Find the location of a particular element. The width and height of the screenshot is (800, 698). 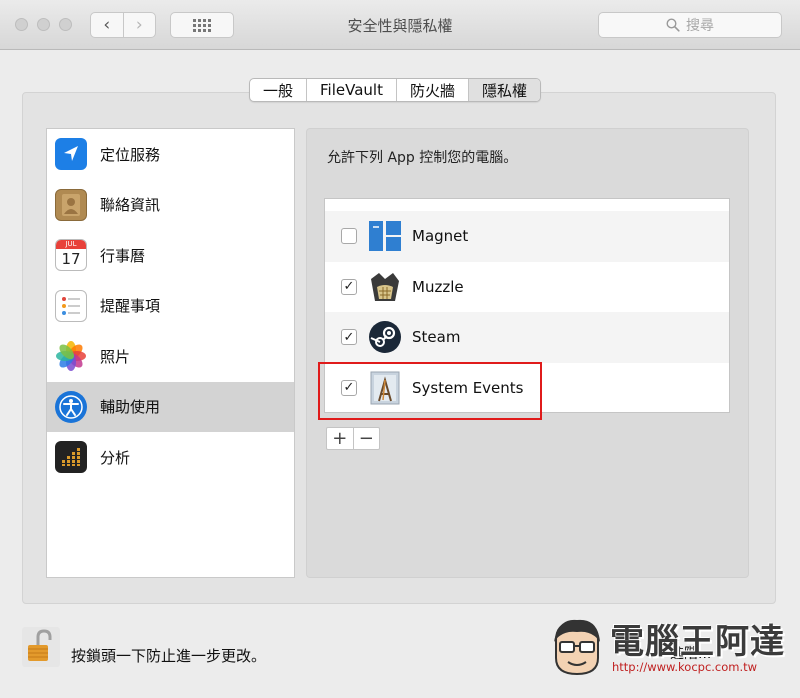

accessibility-prompt: 允許下列 App 控制您的電腦。 is located at coordinates (422, 158).